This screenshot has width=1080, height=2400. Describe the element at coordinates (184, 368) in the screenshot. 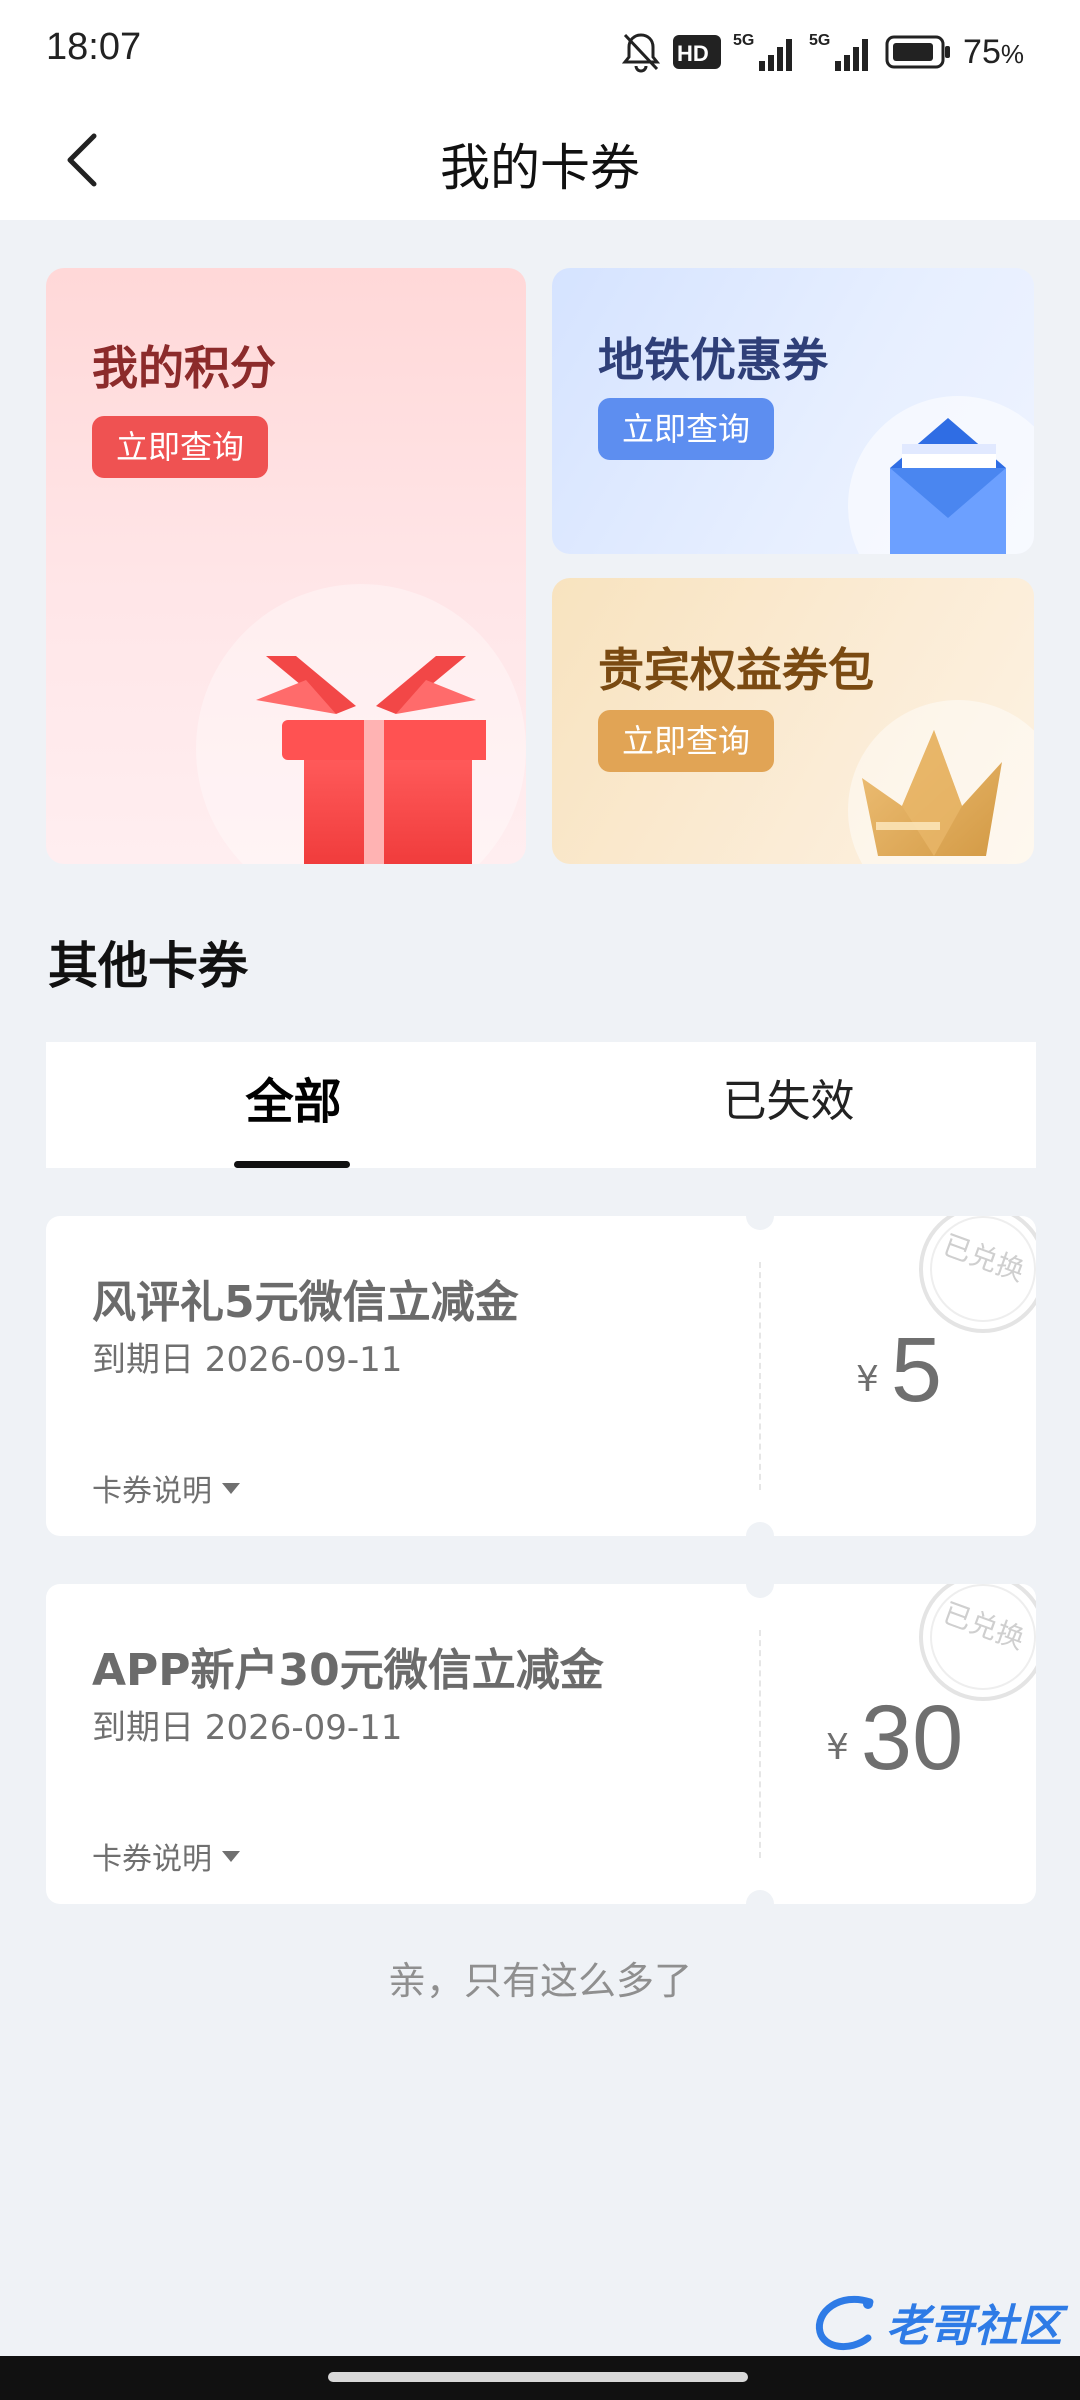

I see `points-card-title: 我的积分` at that location.